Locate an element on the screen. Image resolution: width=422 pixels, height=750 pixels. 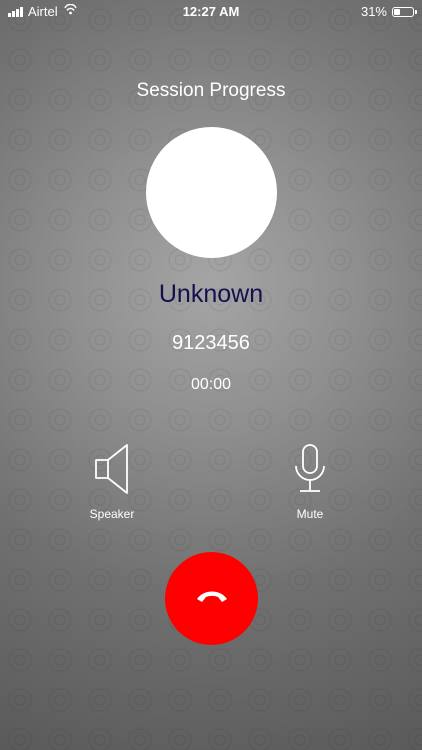
hang-up-icon is located at coordinates (212, 598).